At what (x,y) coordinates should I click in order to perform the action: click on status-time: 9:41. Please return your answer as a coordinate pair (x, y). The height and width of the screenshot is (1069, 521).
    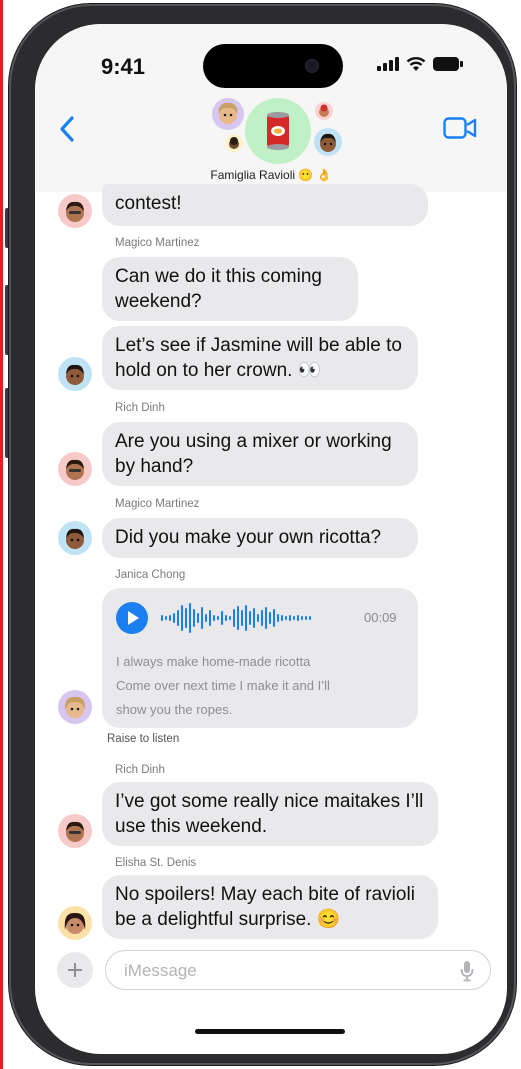
    Looking at the image, I should click on (123, 66).